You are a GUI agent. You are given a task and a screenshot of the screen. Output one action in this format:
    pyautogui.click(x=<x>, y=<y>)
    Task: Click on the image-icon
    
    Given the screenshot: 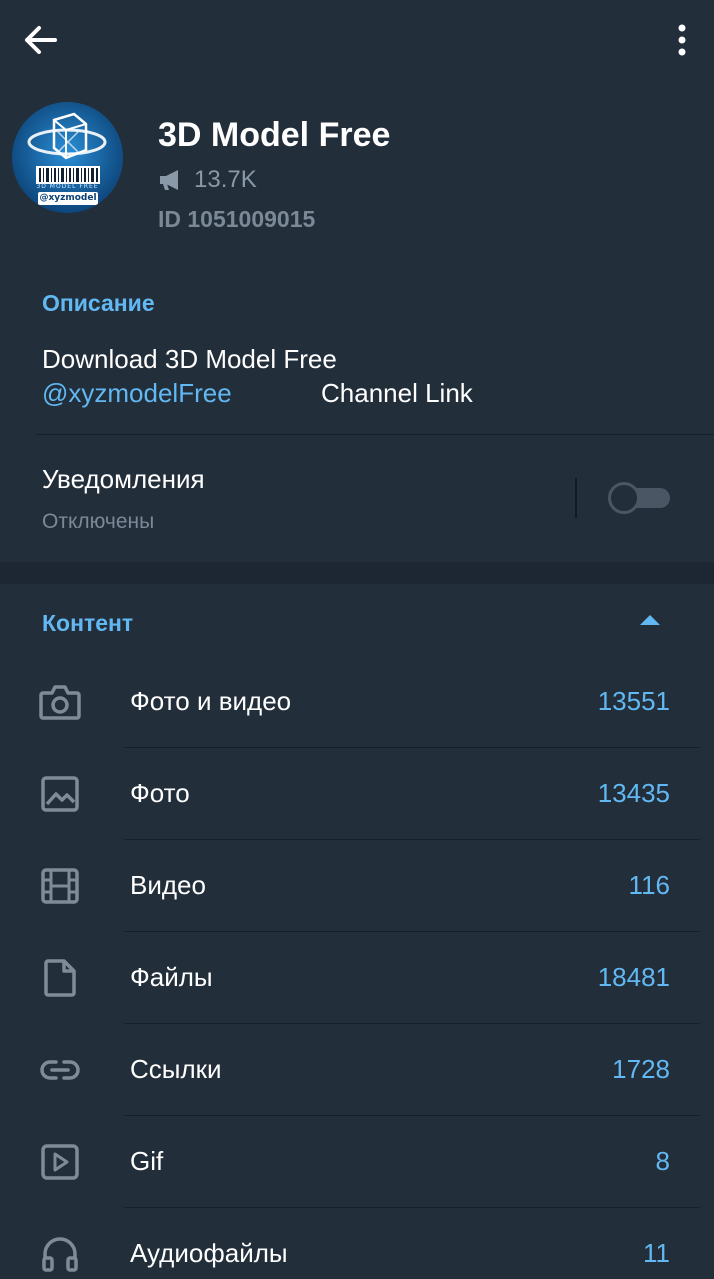 What is the action you would take?
    pyautogui.click(x=60, y=794)
    